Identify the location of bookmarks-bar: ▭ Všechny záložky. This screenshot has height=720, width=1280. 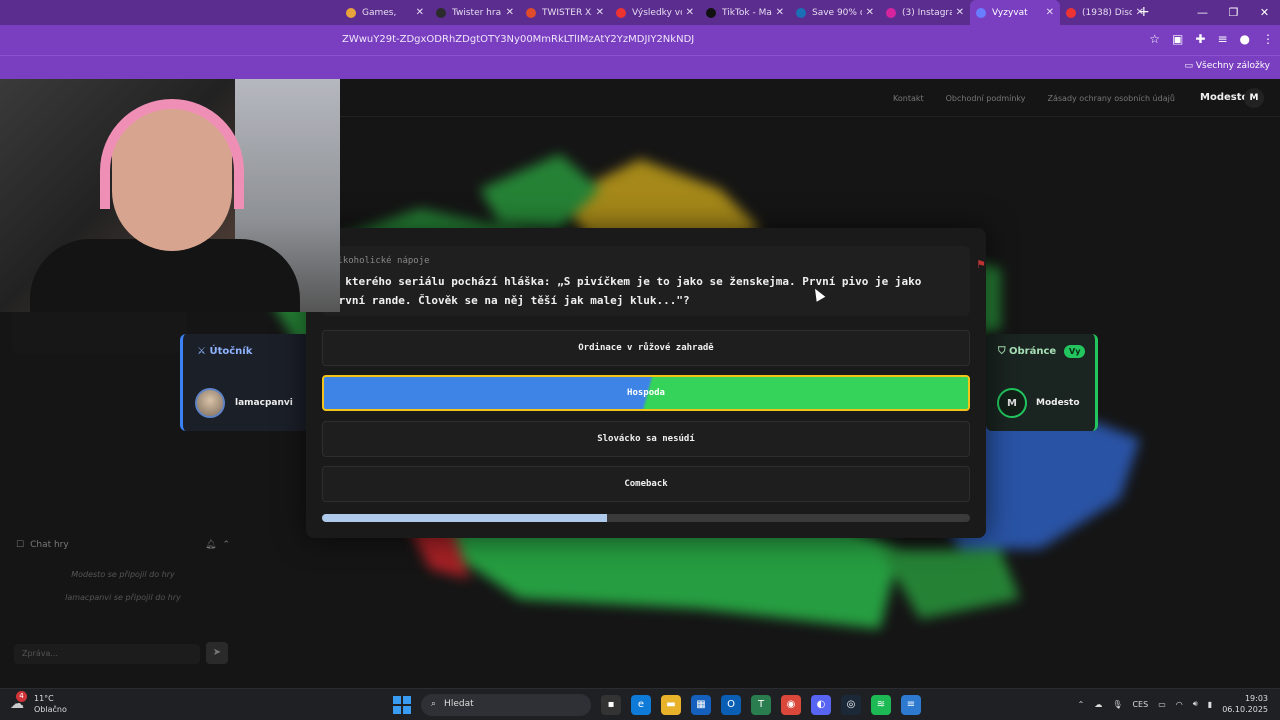
(640, 67).